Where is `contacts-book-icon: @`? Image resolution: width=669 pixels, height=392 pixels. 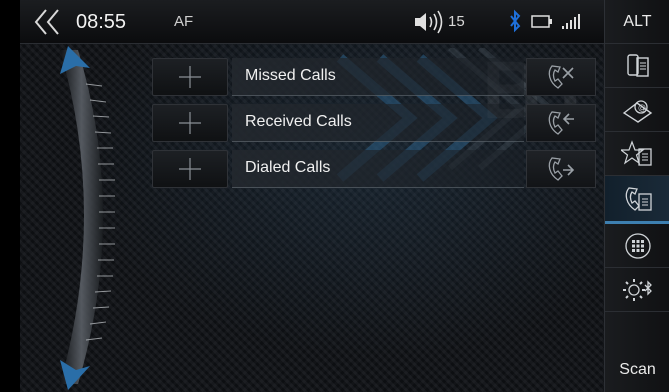
contacts-book-icon: @ is located at coordinates (637, 111).